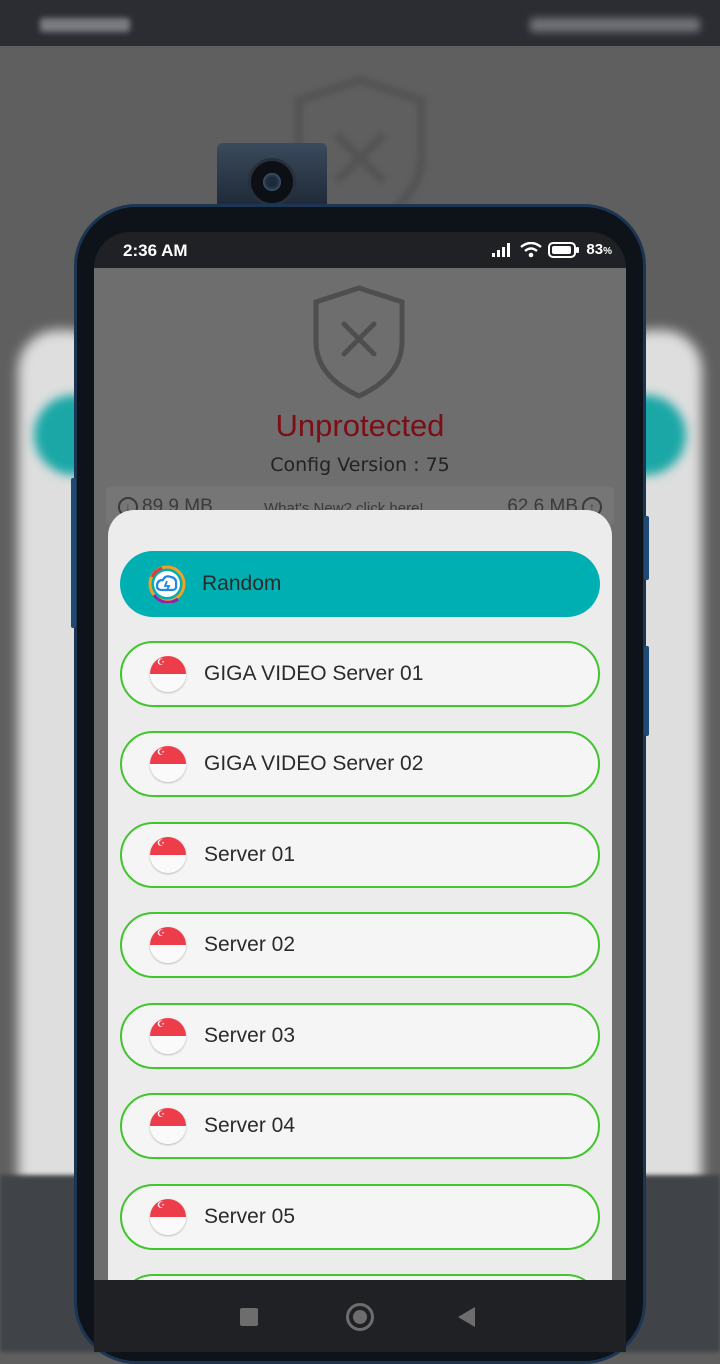  I want to click on server-name: Random, so click(242, 583).